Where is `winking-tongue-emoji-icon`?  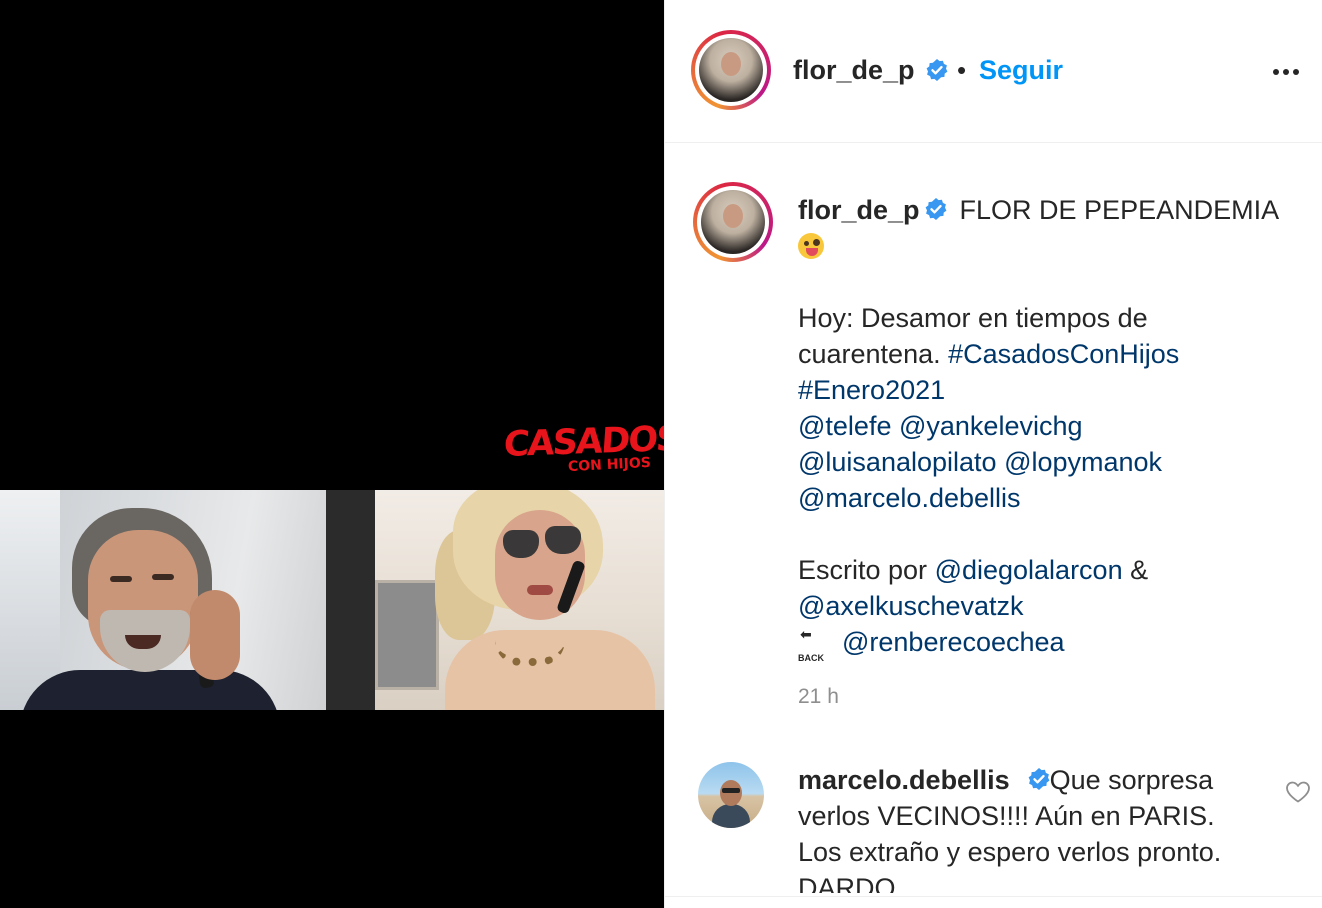 winking-tongue-emoji-icon is located at coordinates (811, 246).